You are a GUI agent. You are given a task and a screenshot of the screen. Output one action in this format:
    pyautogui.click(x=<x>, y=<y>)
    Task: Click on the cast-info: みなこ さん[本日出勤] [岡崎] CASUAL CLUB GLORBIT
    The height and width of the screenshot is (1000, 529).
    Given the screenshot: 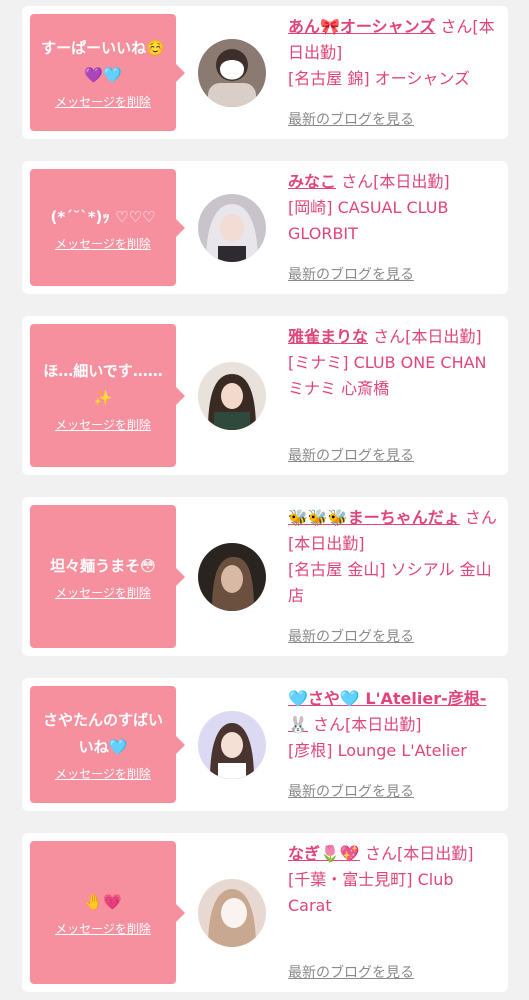 What is the action you would take?
    pyautogui.click(x=393, y=208)
    